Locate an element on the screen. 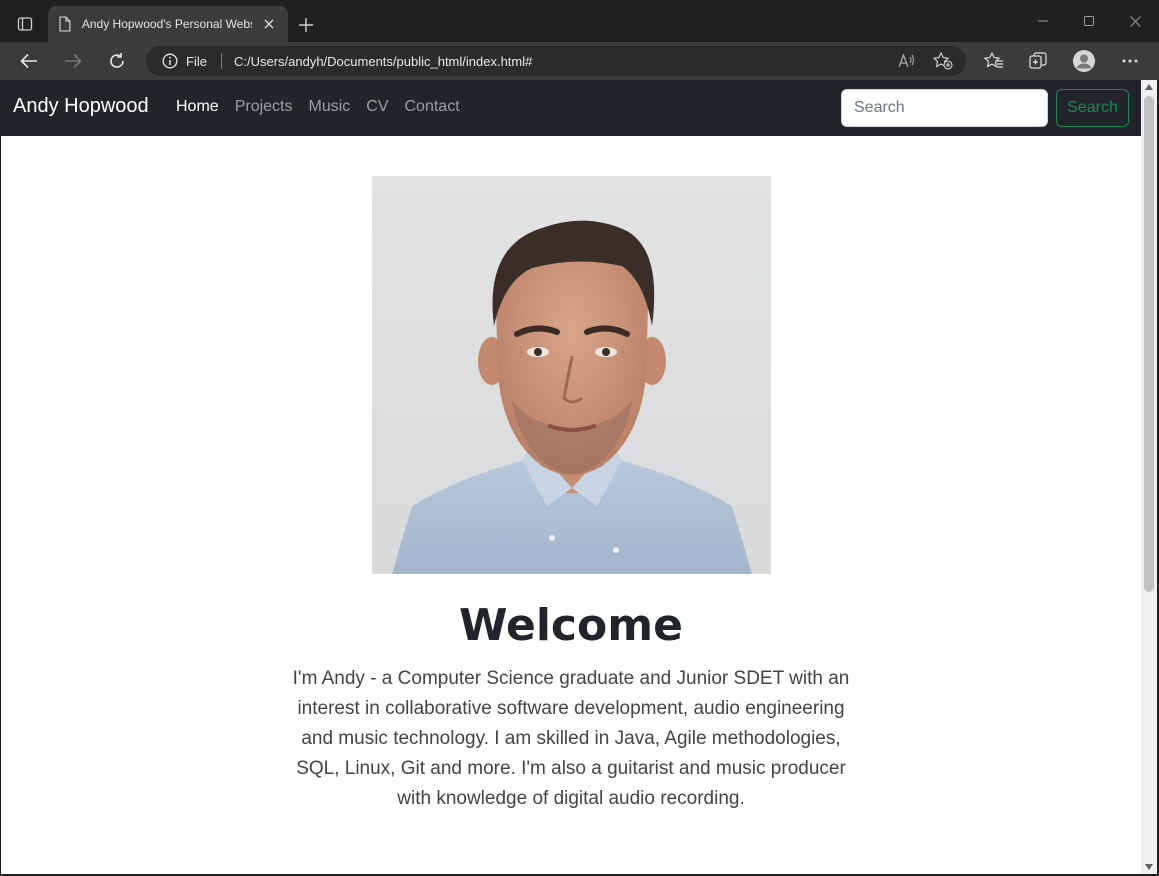  refresh-icon is located at coordinates (117, 60).